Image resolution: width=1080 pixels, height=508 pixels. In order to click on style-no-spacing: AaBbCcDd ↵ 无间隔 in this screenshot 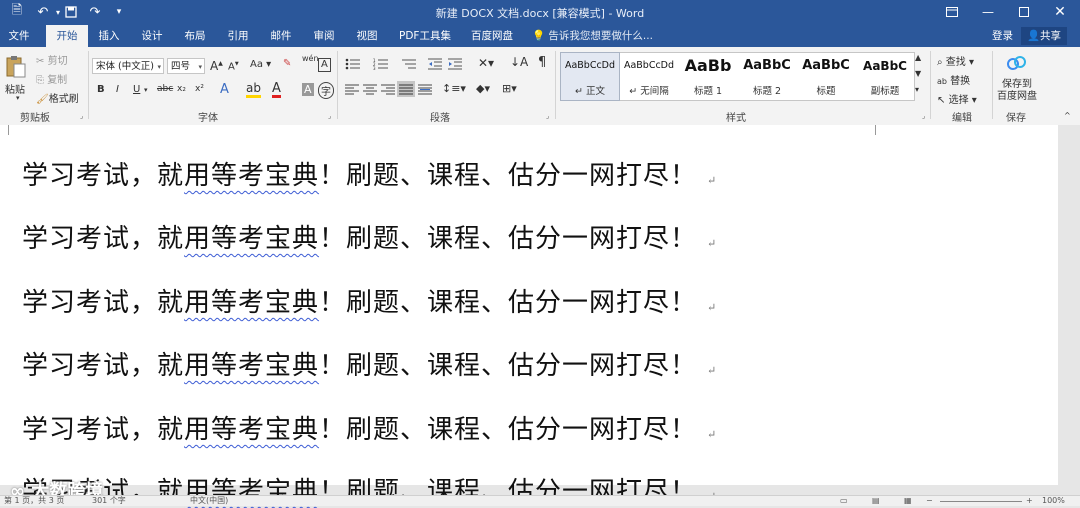, I will do `click(649, 76)`.